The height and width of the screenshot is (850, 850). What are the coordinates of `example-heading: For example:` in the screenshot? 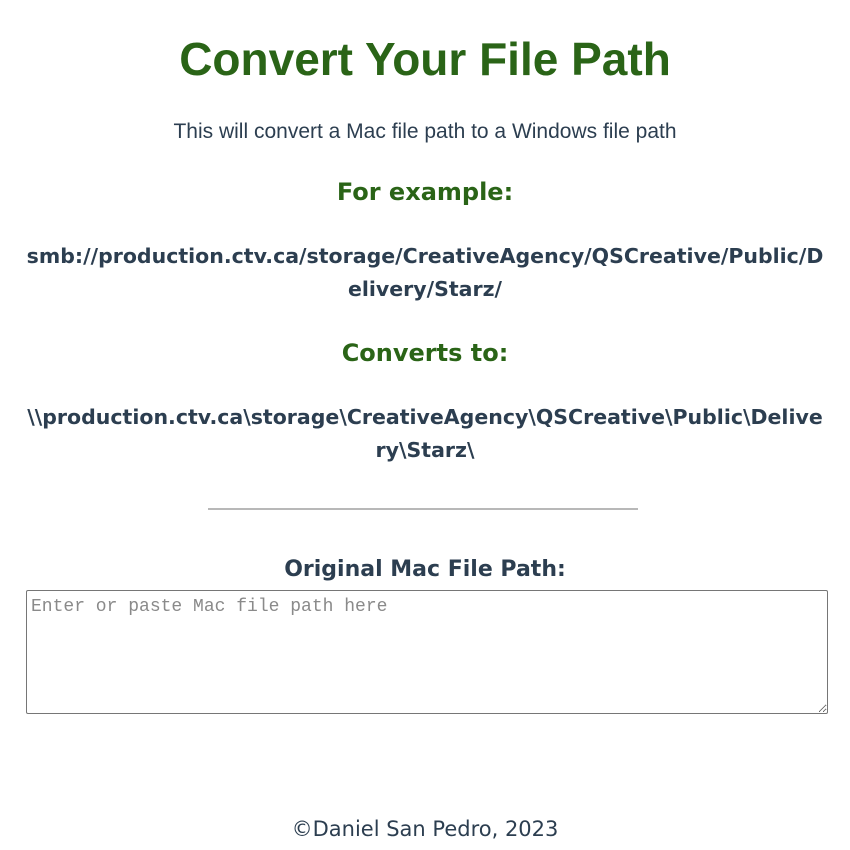 It's located at (425, 192).